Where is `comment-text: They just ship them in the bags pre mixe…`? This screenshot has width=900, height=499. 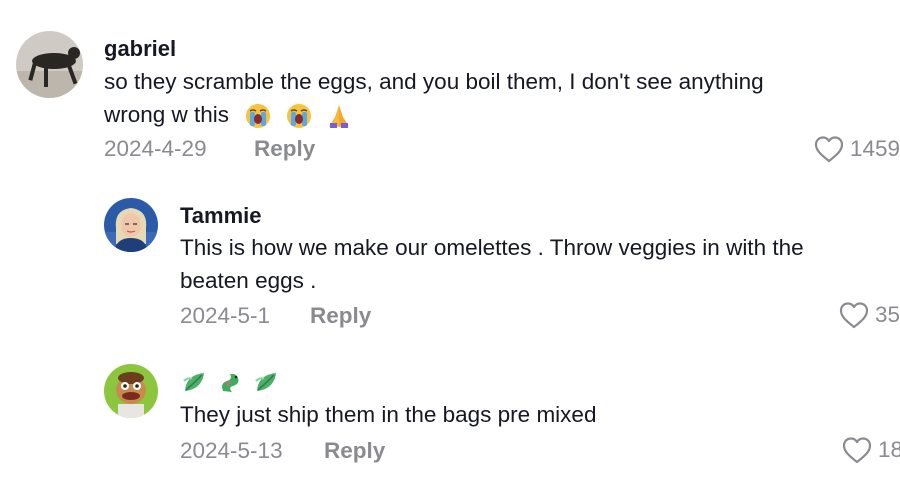 comment-text: They just ship them in the bags pre mixe… is located at coordinates (388, 414).